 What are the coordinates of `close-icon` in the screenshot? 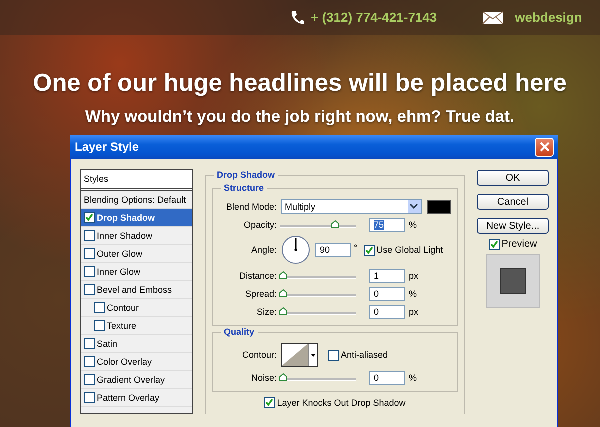 It's located at (545, 147).